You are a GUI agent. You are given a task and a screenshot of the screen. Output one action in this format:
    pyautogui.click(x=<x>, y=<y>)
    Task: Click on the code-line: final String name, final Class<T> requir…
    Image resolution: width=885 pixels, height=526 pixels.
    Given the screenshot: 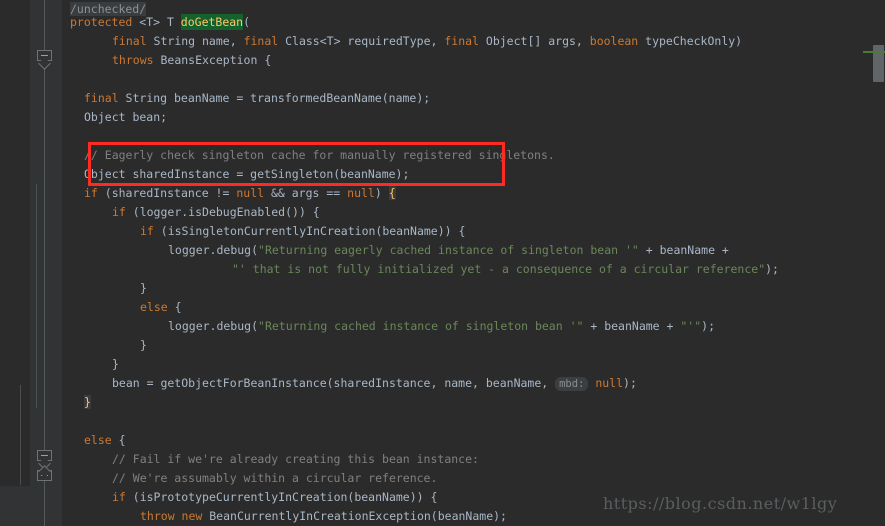 What is the action you would take?
    pyautogui.click(x=427, y=41)
    